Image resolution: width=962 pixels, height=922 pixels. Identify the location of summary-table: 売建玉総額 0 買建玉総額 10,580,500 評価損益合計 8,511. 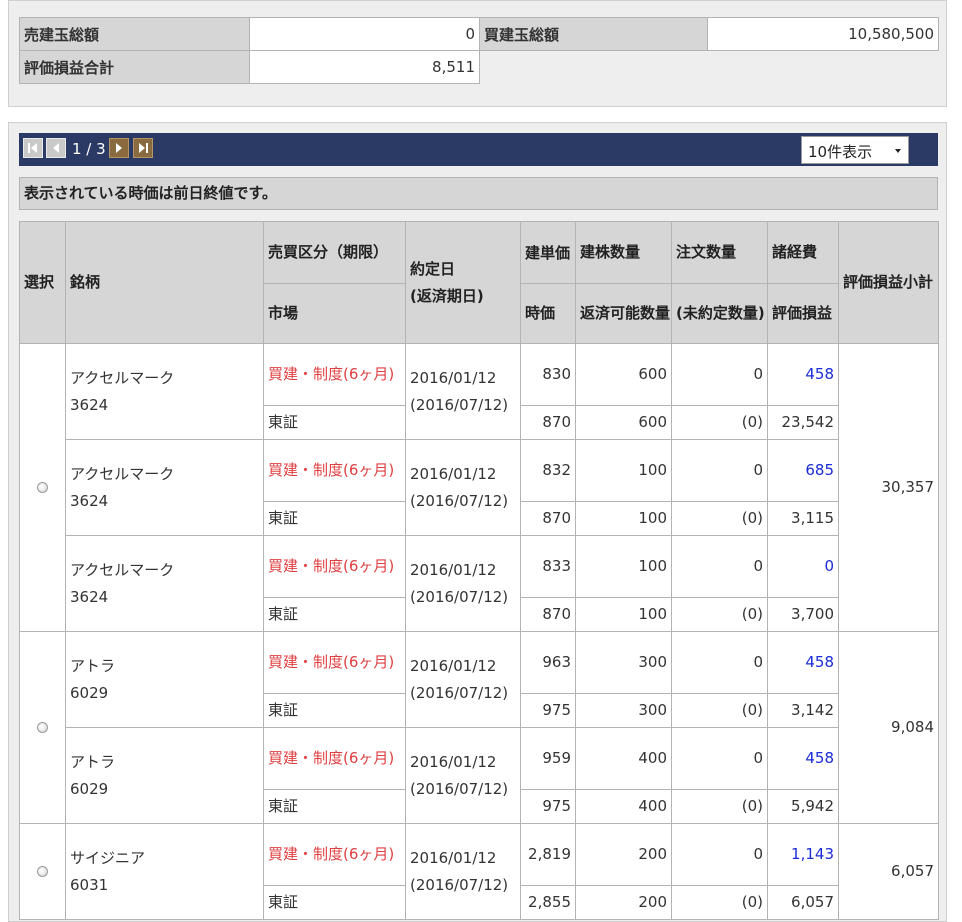
(479, 50).